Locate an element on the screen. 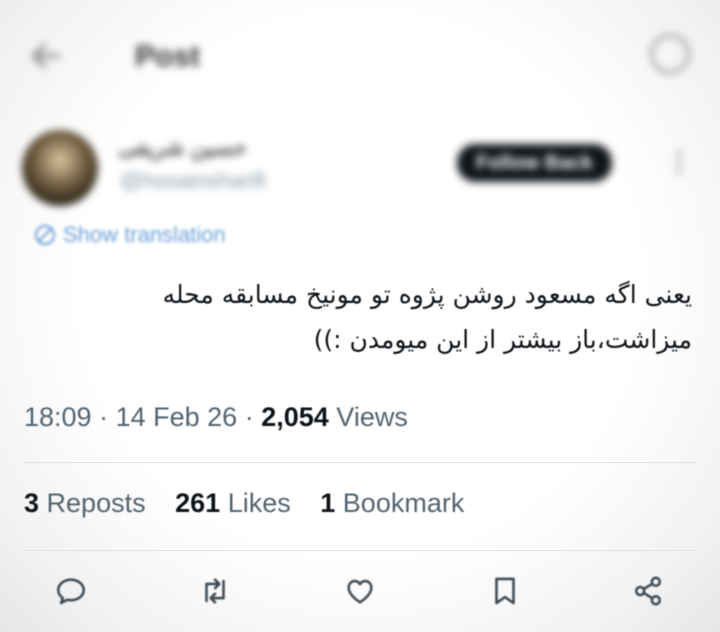 This screenshot has width=720, height=632. views-label: Views is located at coordinates (372, 417).